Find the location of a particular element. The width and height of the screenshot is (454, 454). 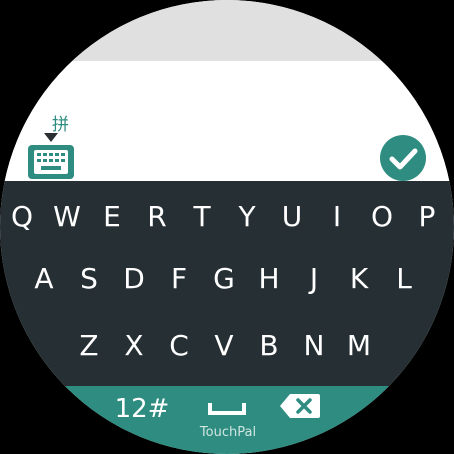

top-bar is located at coordinates (227, 30).